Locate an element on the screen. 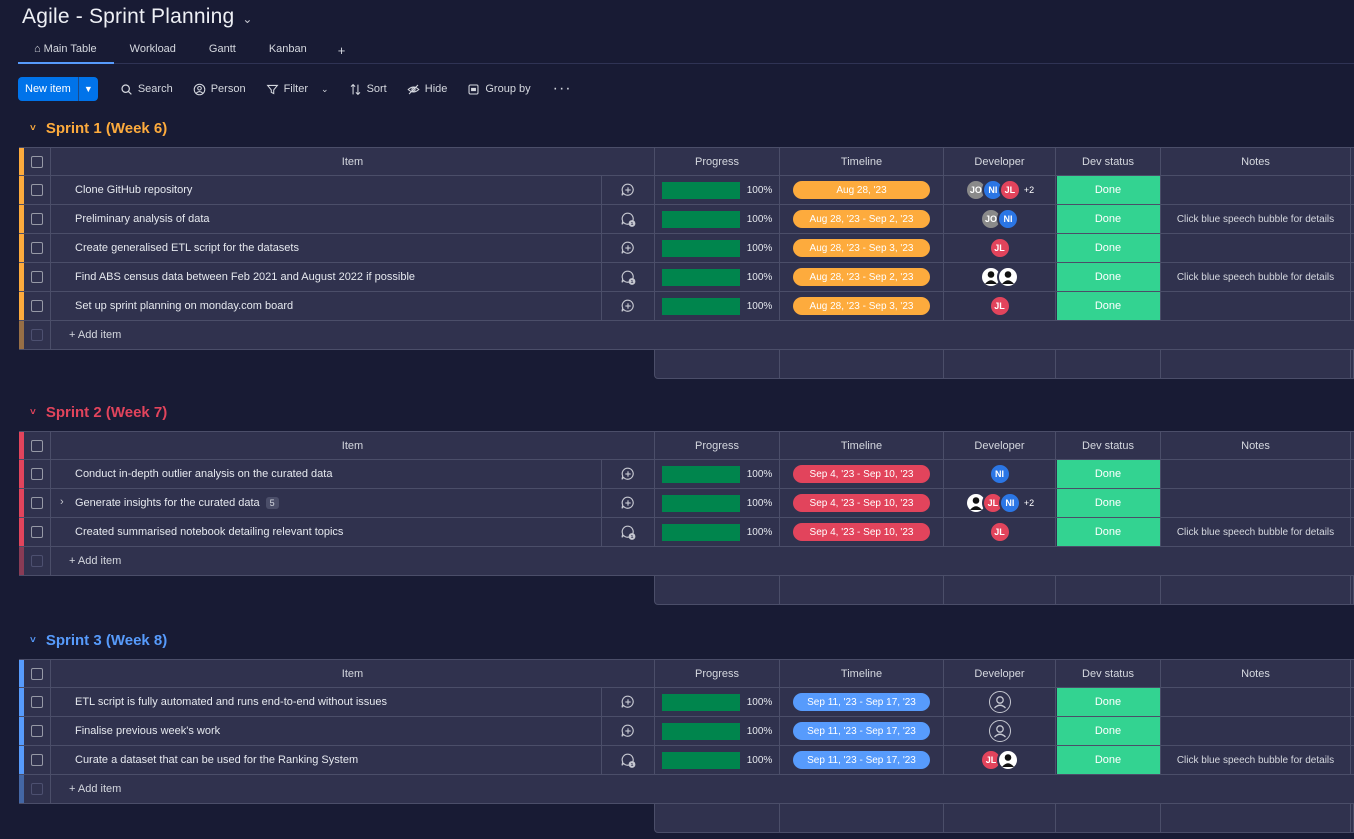  item-name-cell: › Generate insights for the curated data 5 is located at coordinates (326, 503).